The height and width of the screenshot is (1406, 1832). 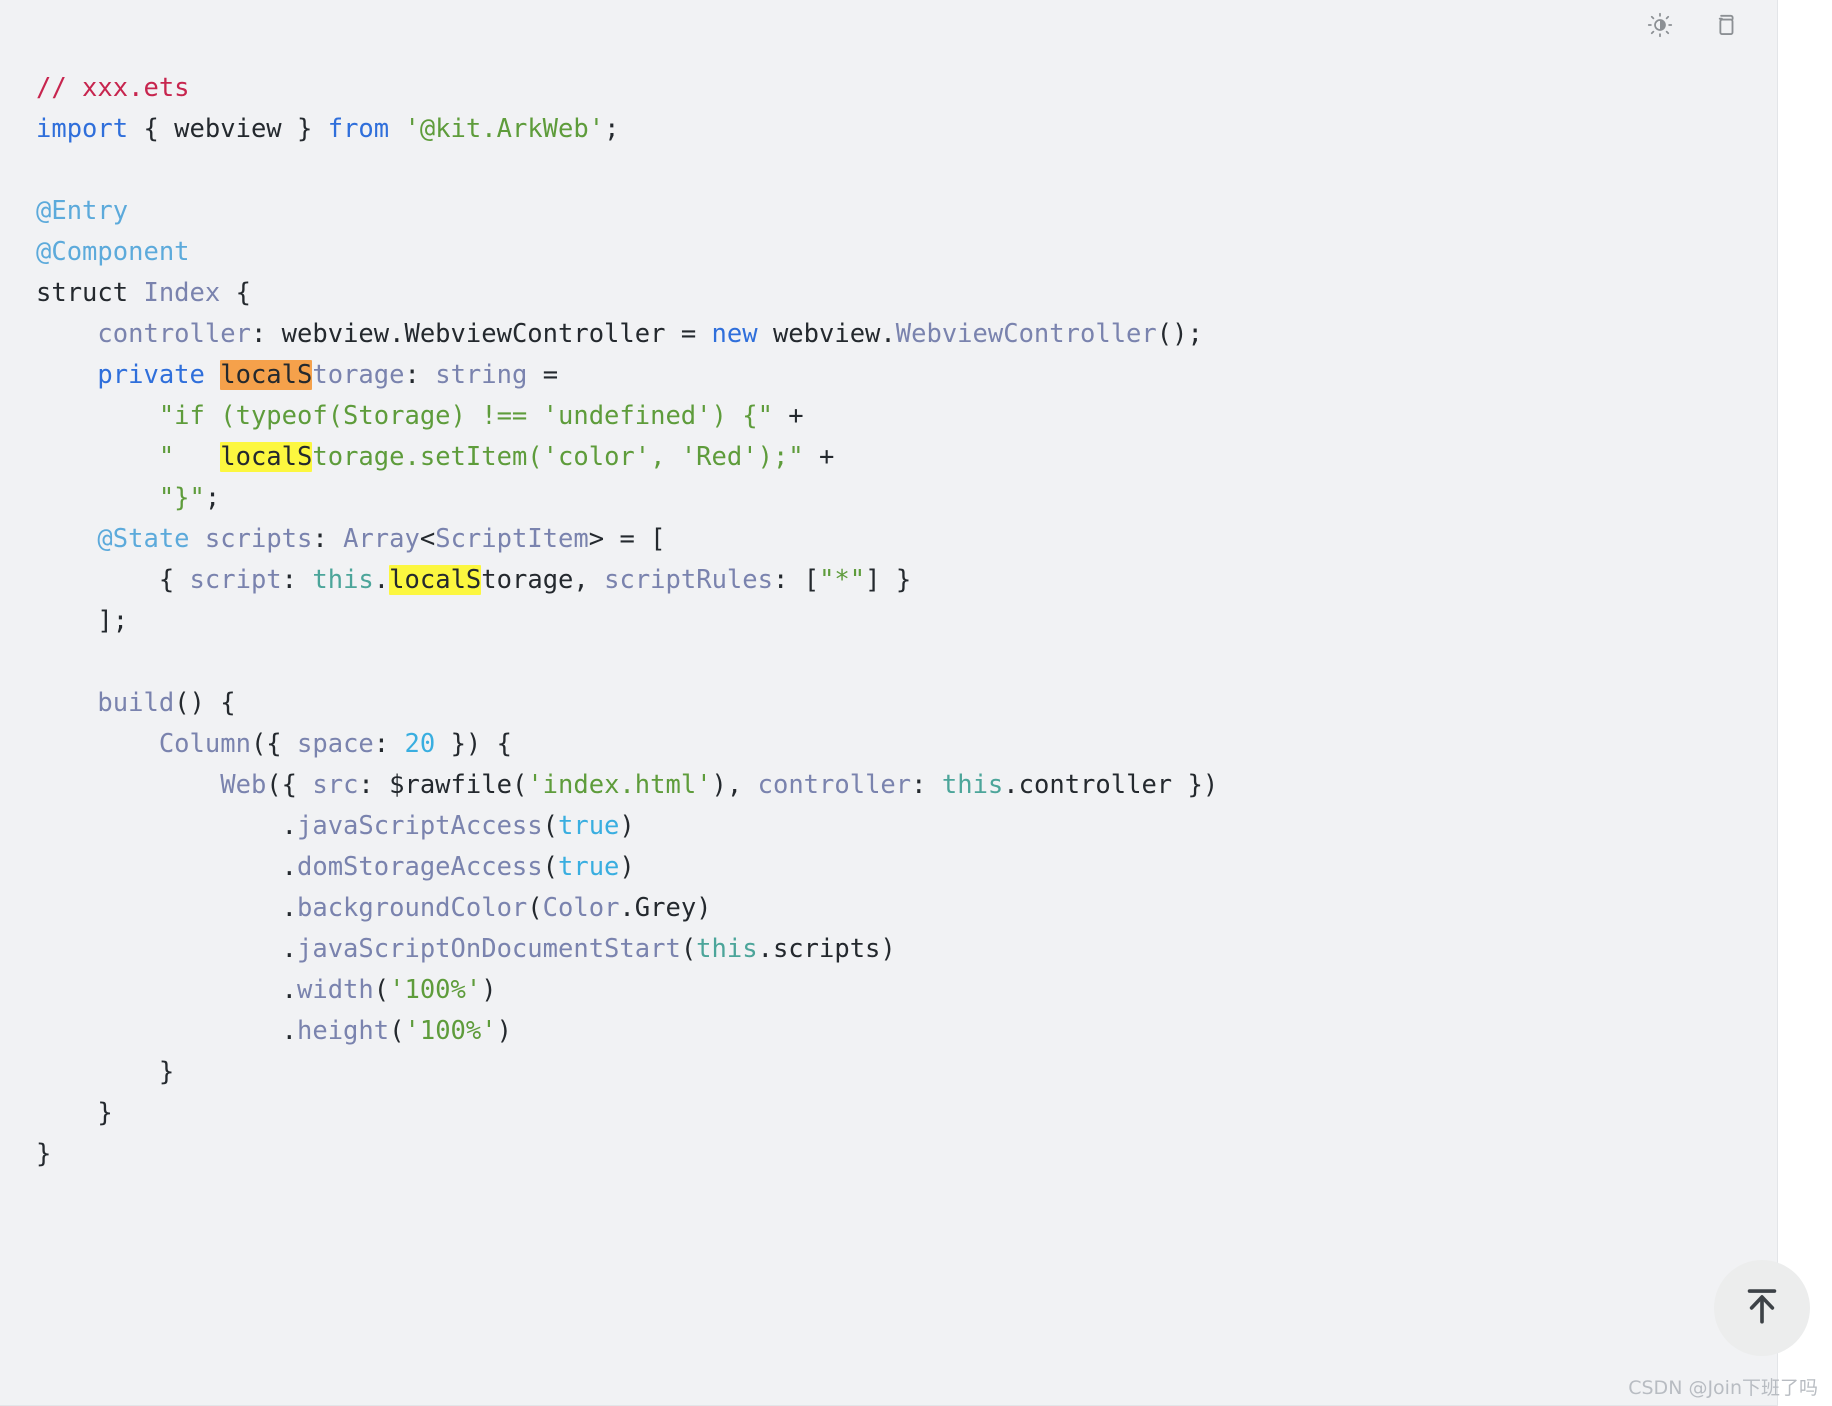 I want to click on code-line: struct Index {, so click(x=627, y=293).